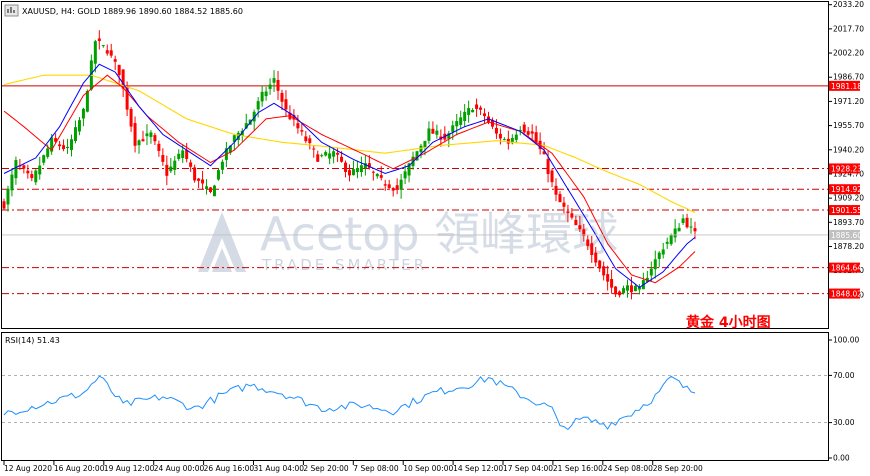  Describe the element at coordinates (848, 28) in the screenshot. I see `price-tick-label: 2017.70` at that location.